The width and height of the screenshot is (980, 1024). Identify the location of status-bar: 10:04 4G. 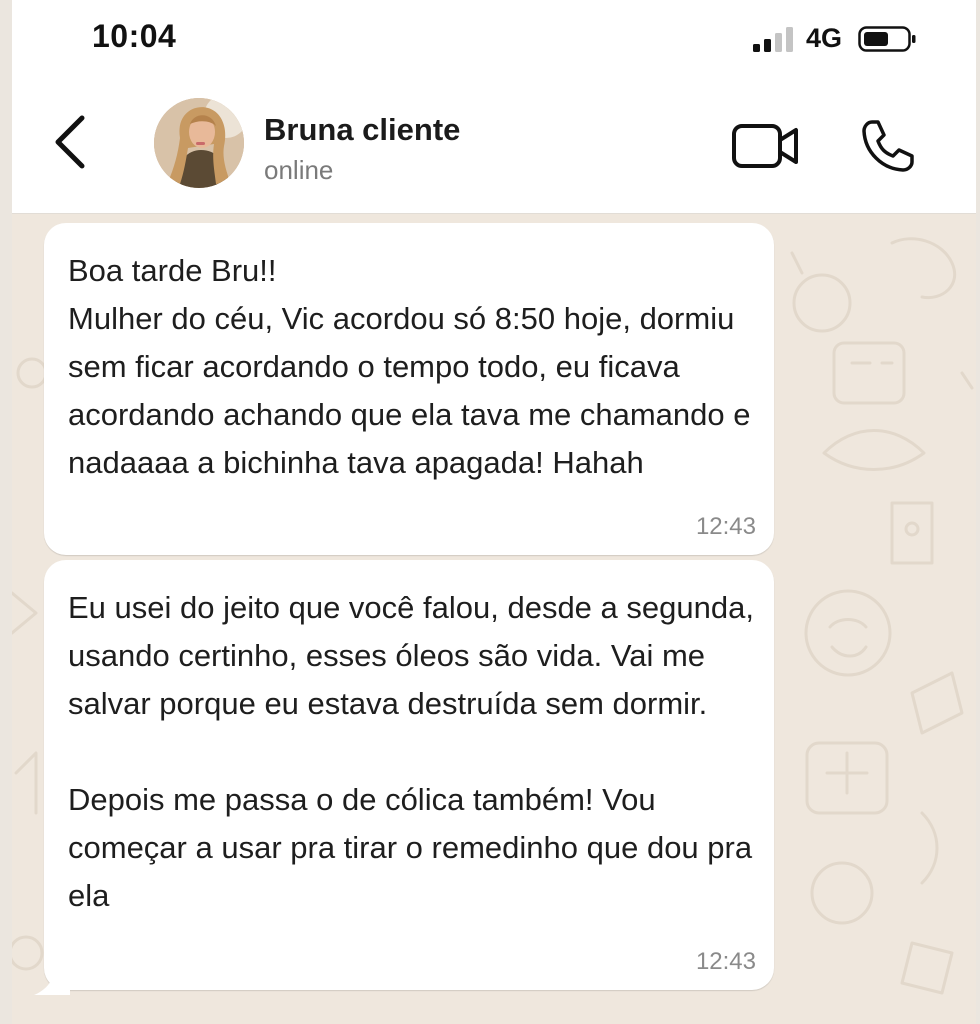
(494, 41).